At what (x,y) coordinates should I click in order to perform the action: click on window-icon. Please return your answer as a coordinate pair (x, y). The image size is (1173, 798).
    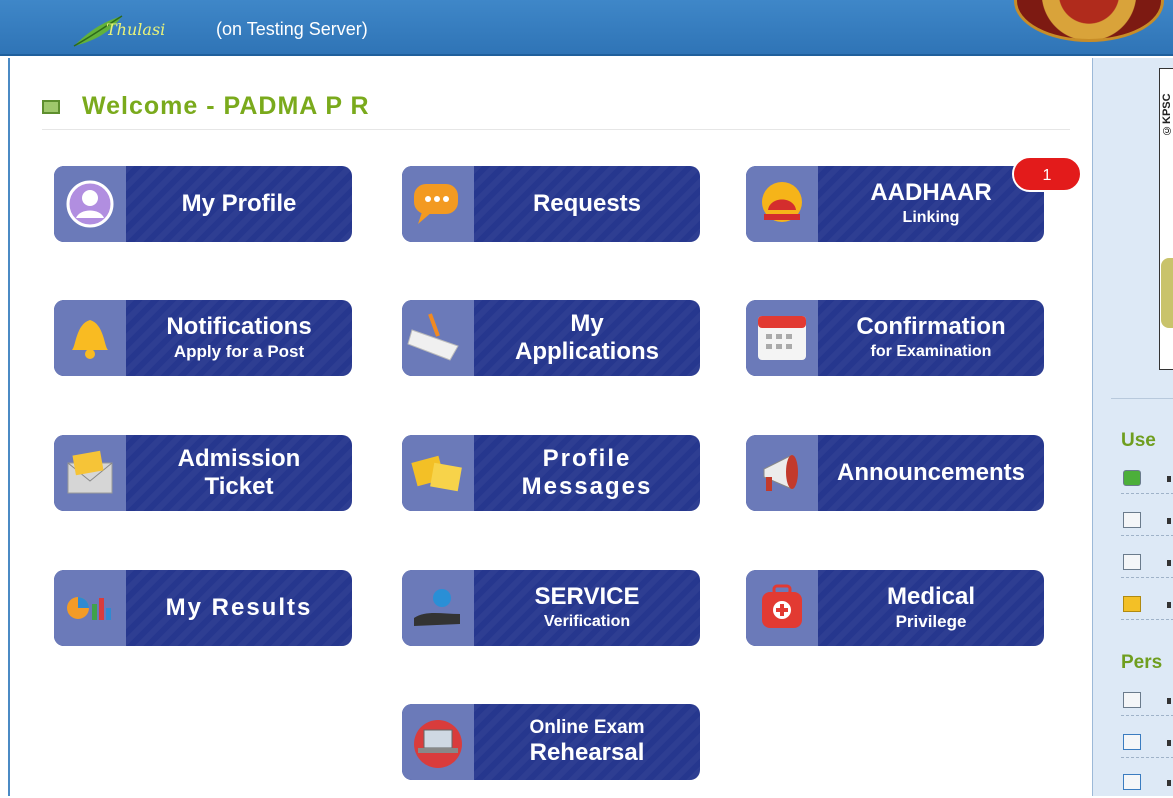
    Looking at the image, I should click on (51, 107).